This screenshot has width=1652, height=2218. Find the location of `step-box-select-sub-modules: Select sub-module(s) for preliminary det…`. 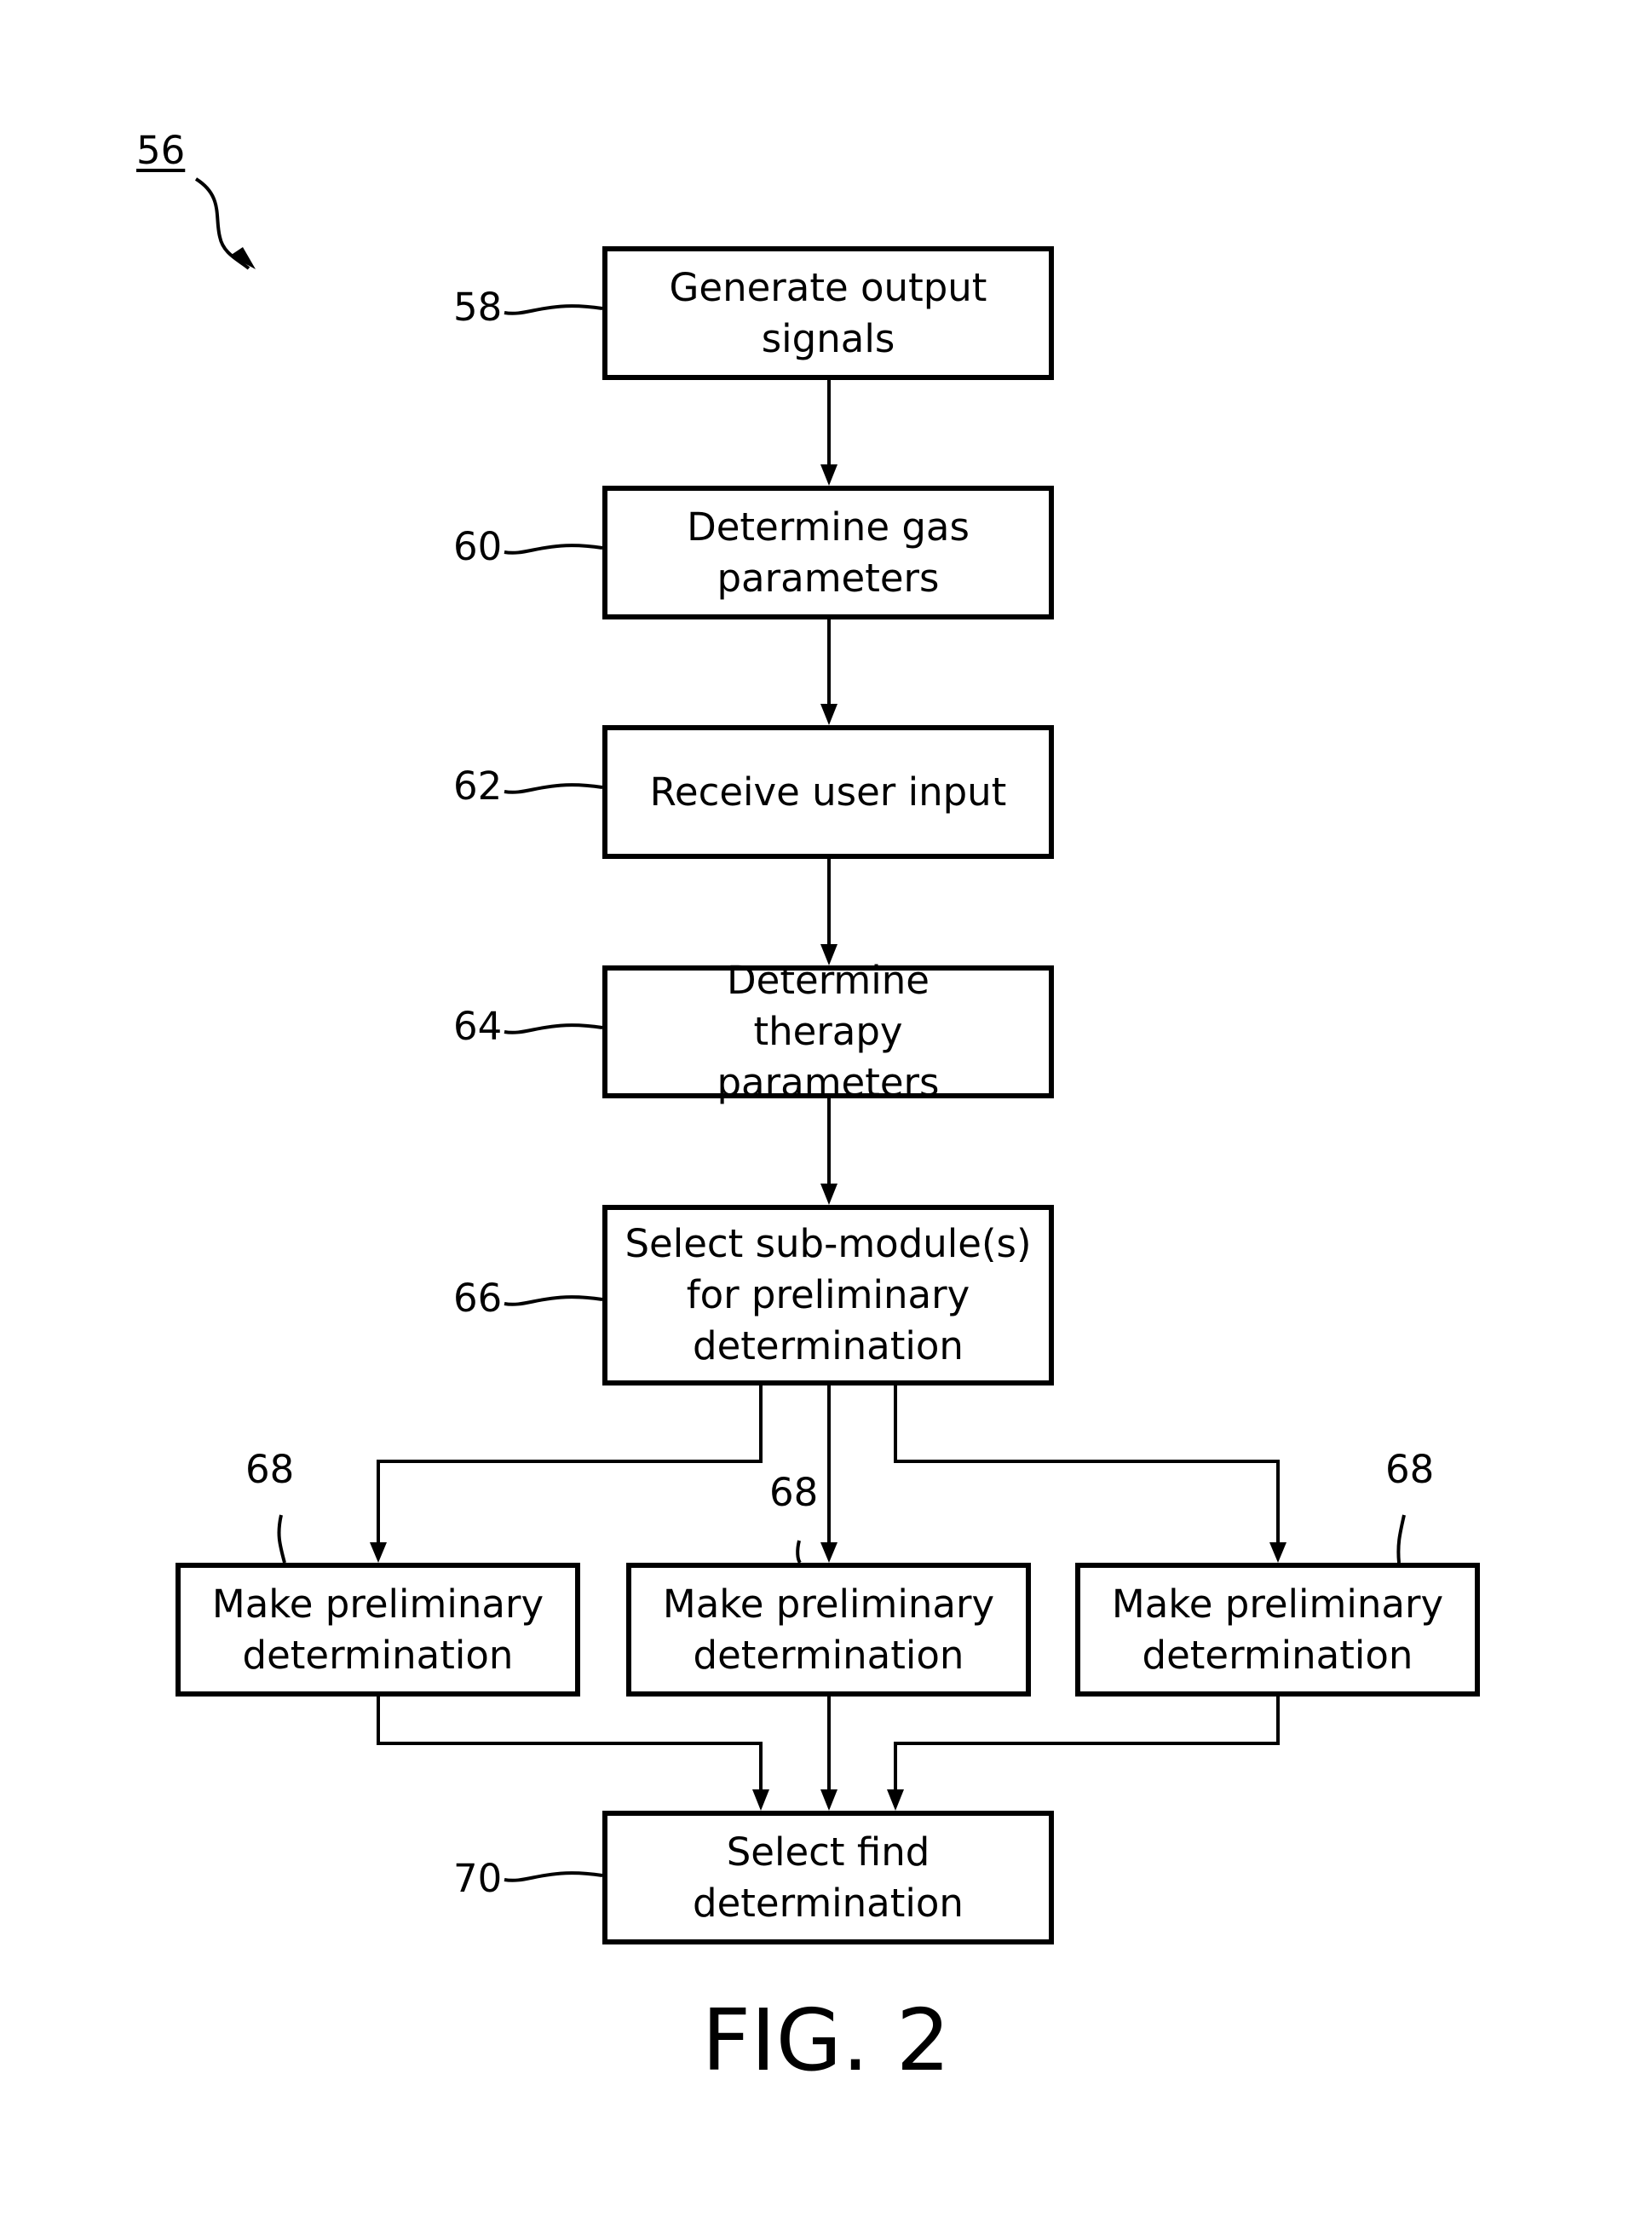

step-box-select-sub-modules: Select sub-module(s) for preliminary det… is located at coordinates (828, 1295).